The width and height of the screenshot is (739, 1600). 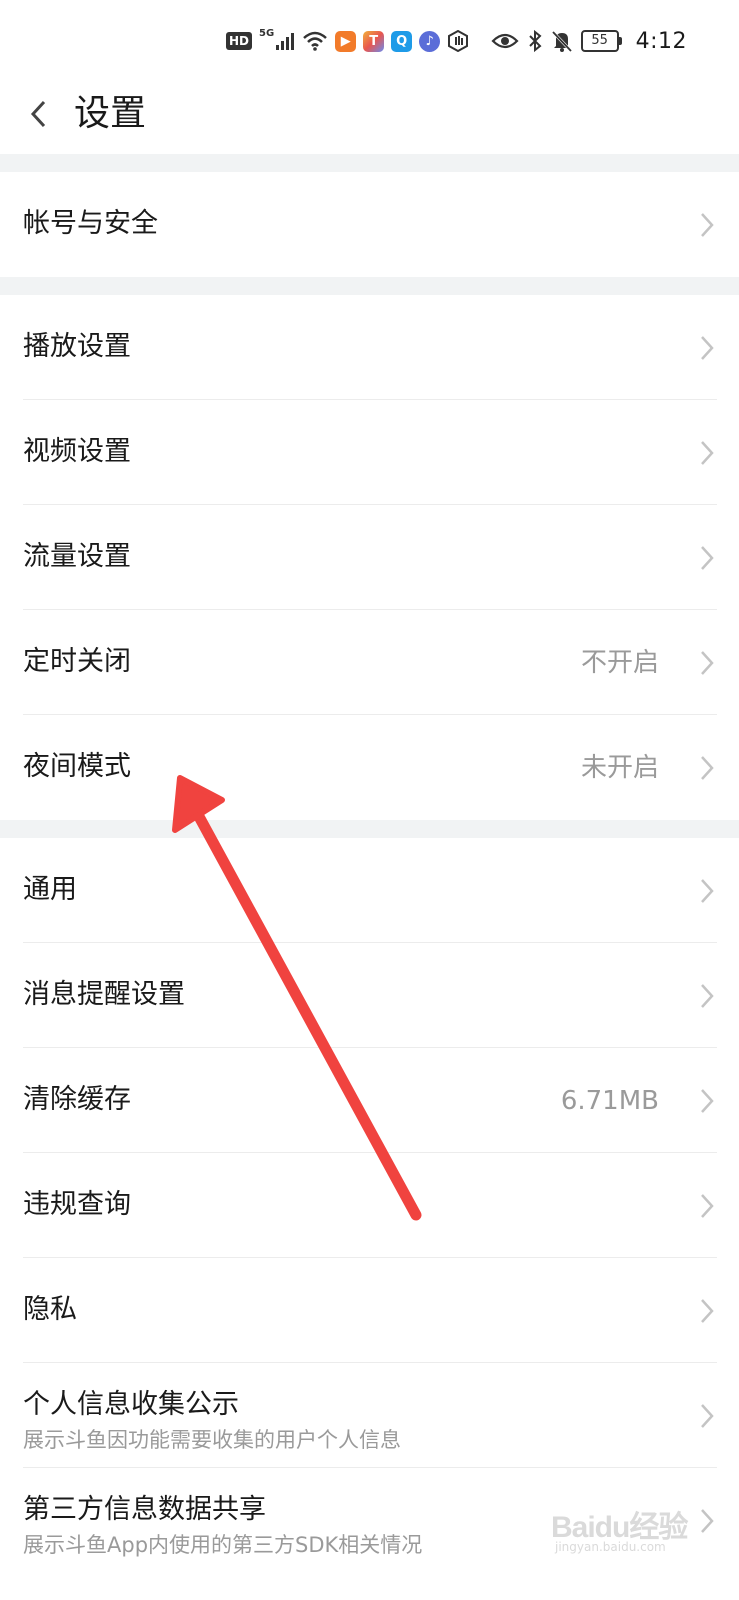 I want to click on row-value: 不开启, so click(x=619, y=663).